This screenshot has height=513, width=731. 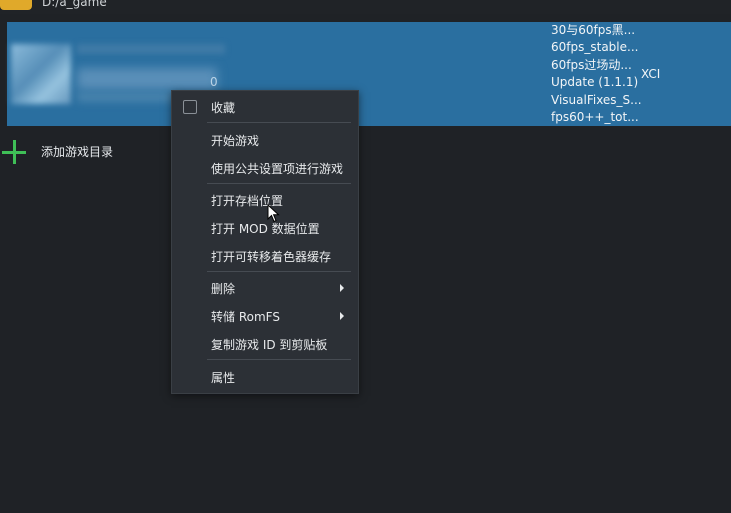 I want to click on menu-item-label: 转储 RomFS, so click(x=245, y=317).